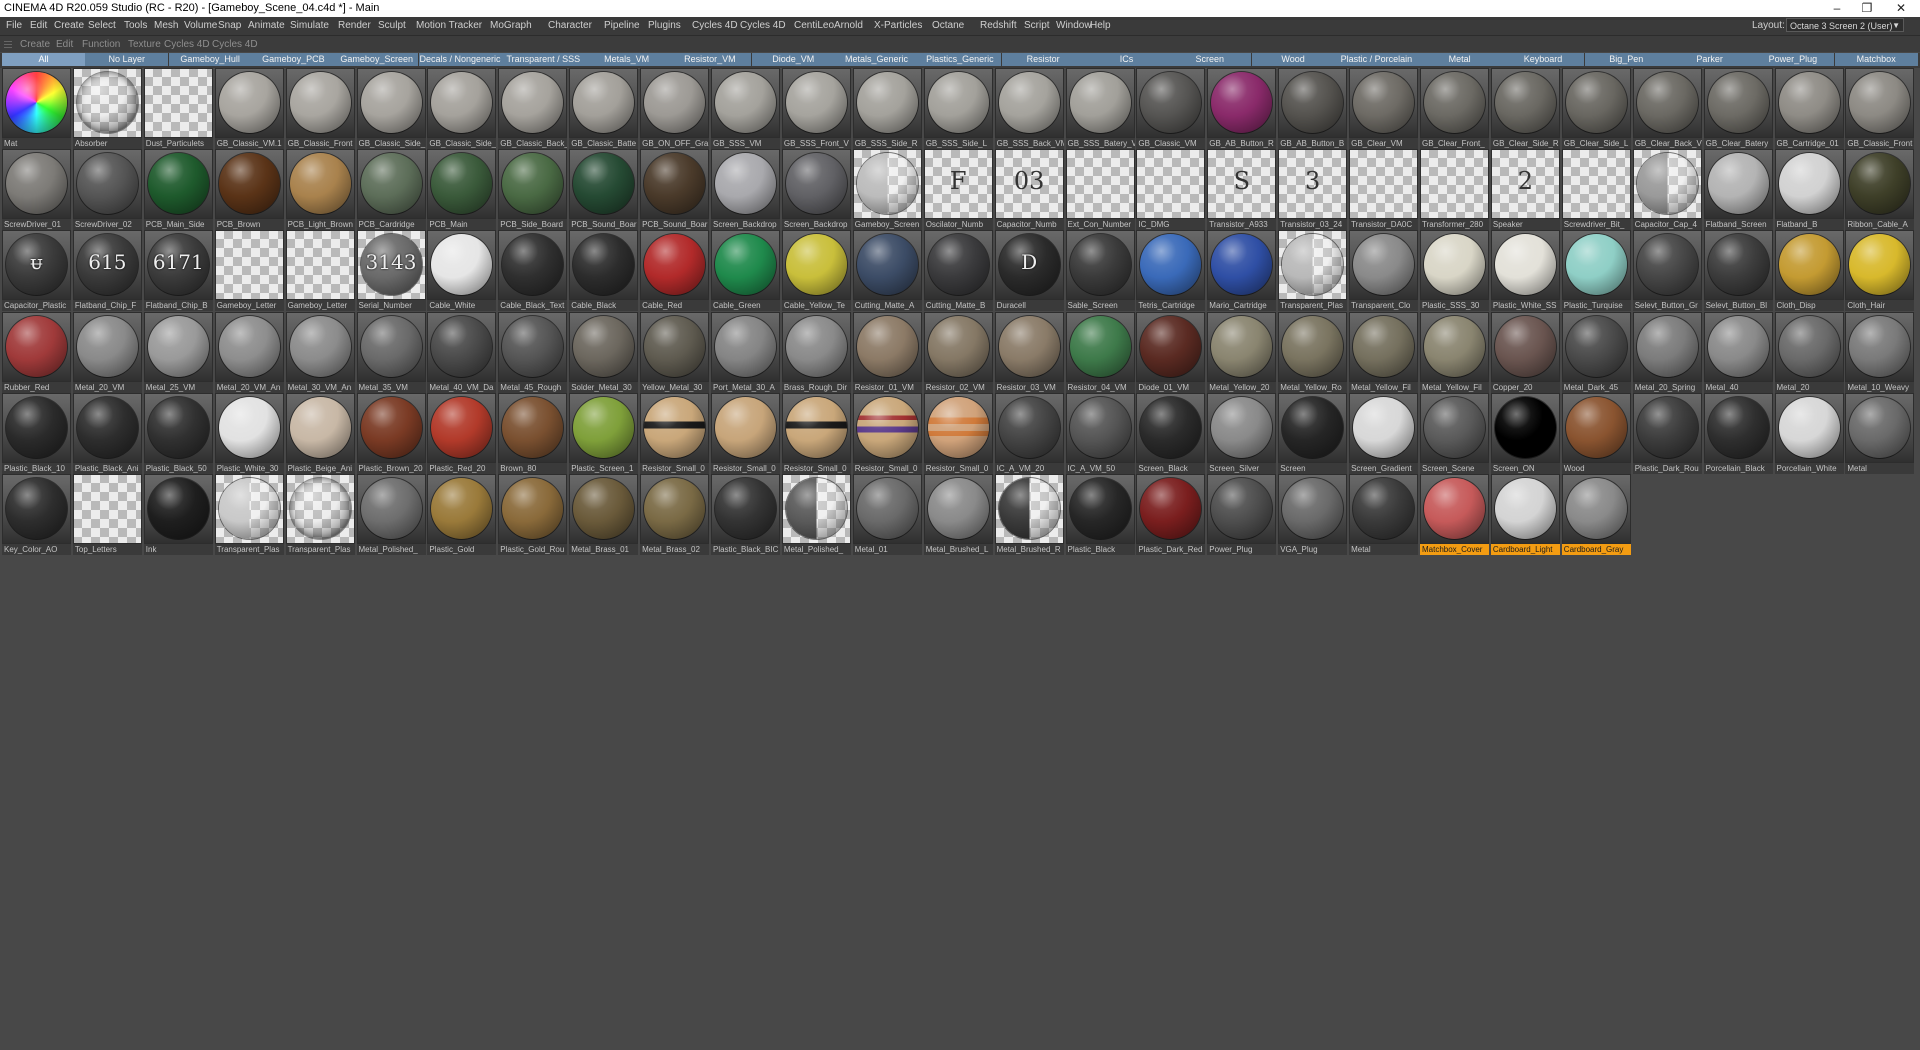 The image size is (1920, 1050). I want to click on material-tile: Resistor_04_VM, so click(1100, 352).